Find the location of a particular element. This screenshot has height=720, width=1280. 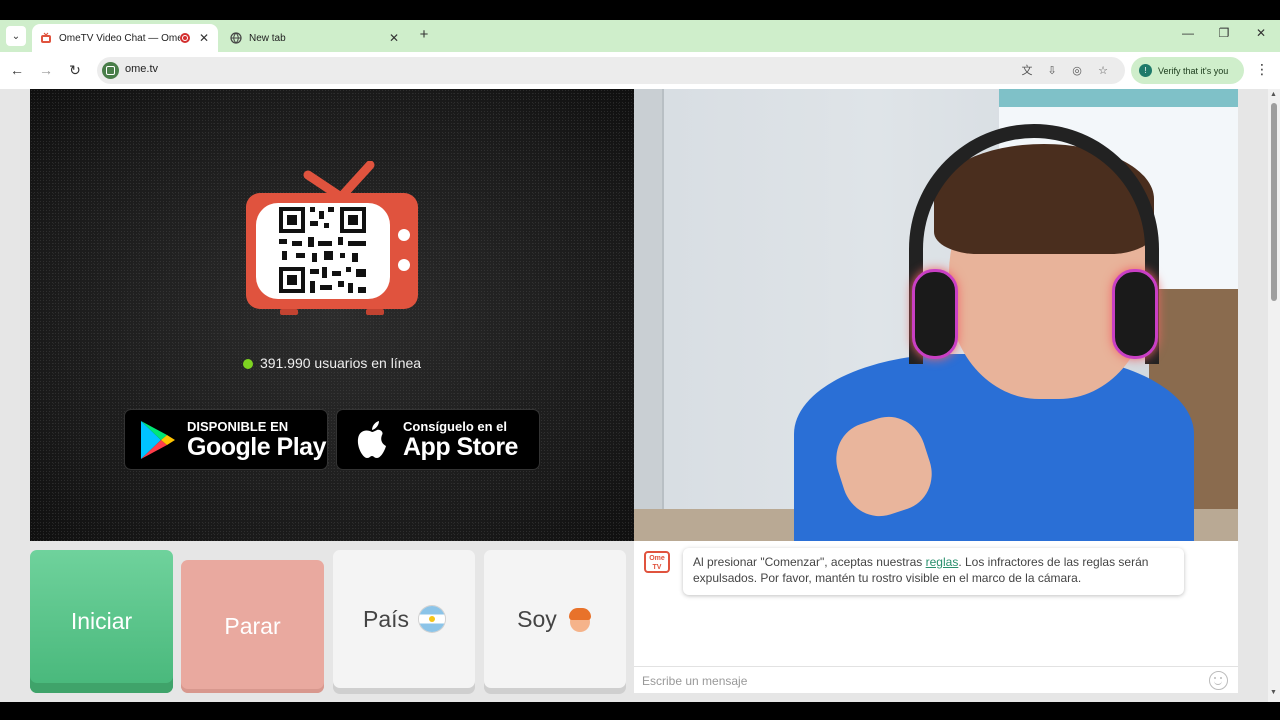

gender-label: Soy is located at coordinates (537, 618).